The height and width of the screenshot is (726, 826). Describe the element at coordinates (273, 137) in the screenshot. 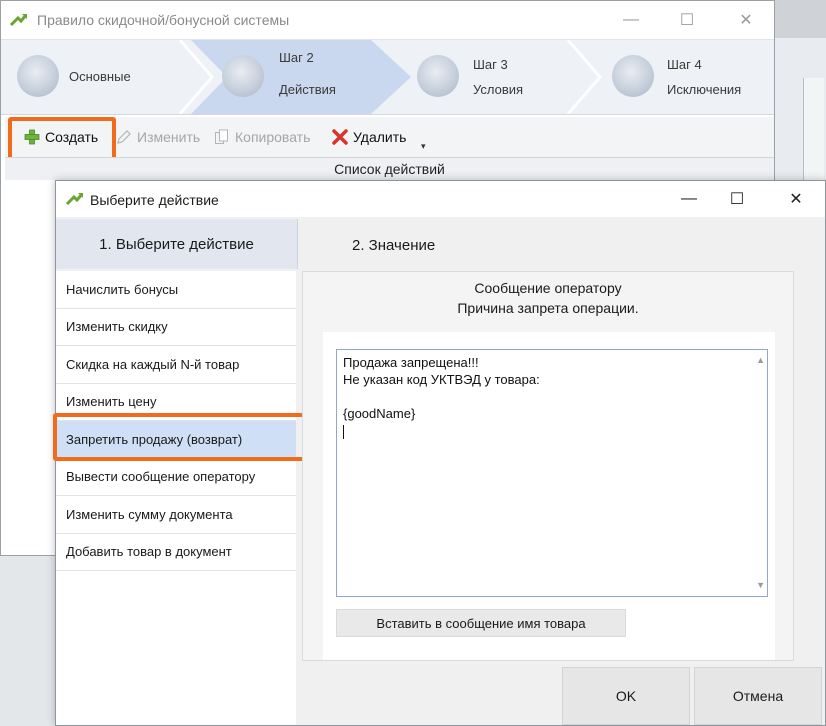

I see `copy-label: Копировать` at that location.